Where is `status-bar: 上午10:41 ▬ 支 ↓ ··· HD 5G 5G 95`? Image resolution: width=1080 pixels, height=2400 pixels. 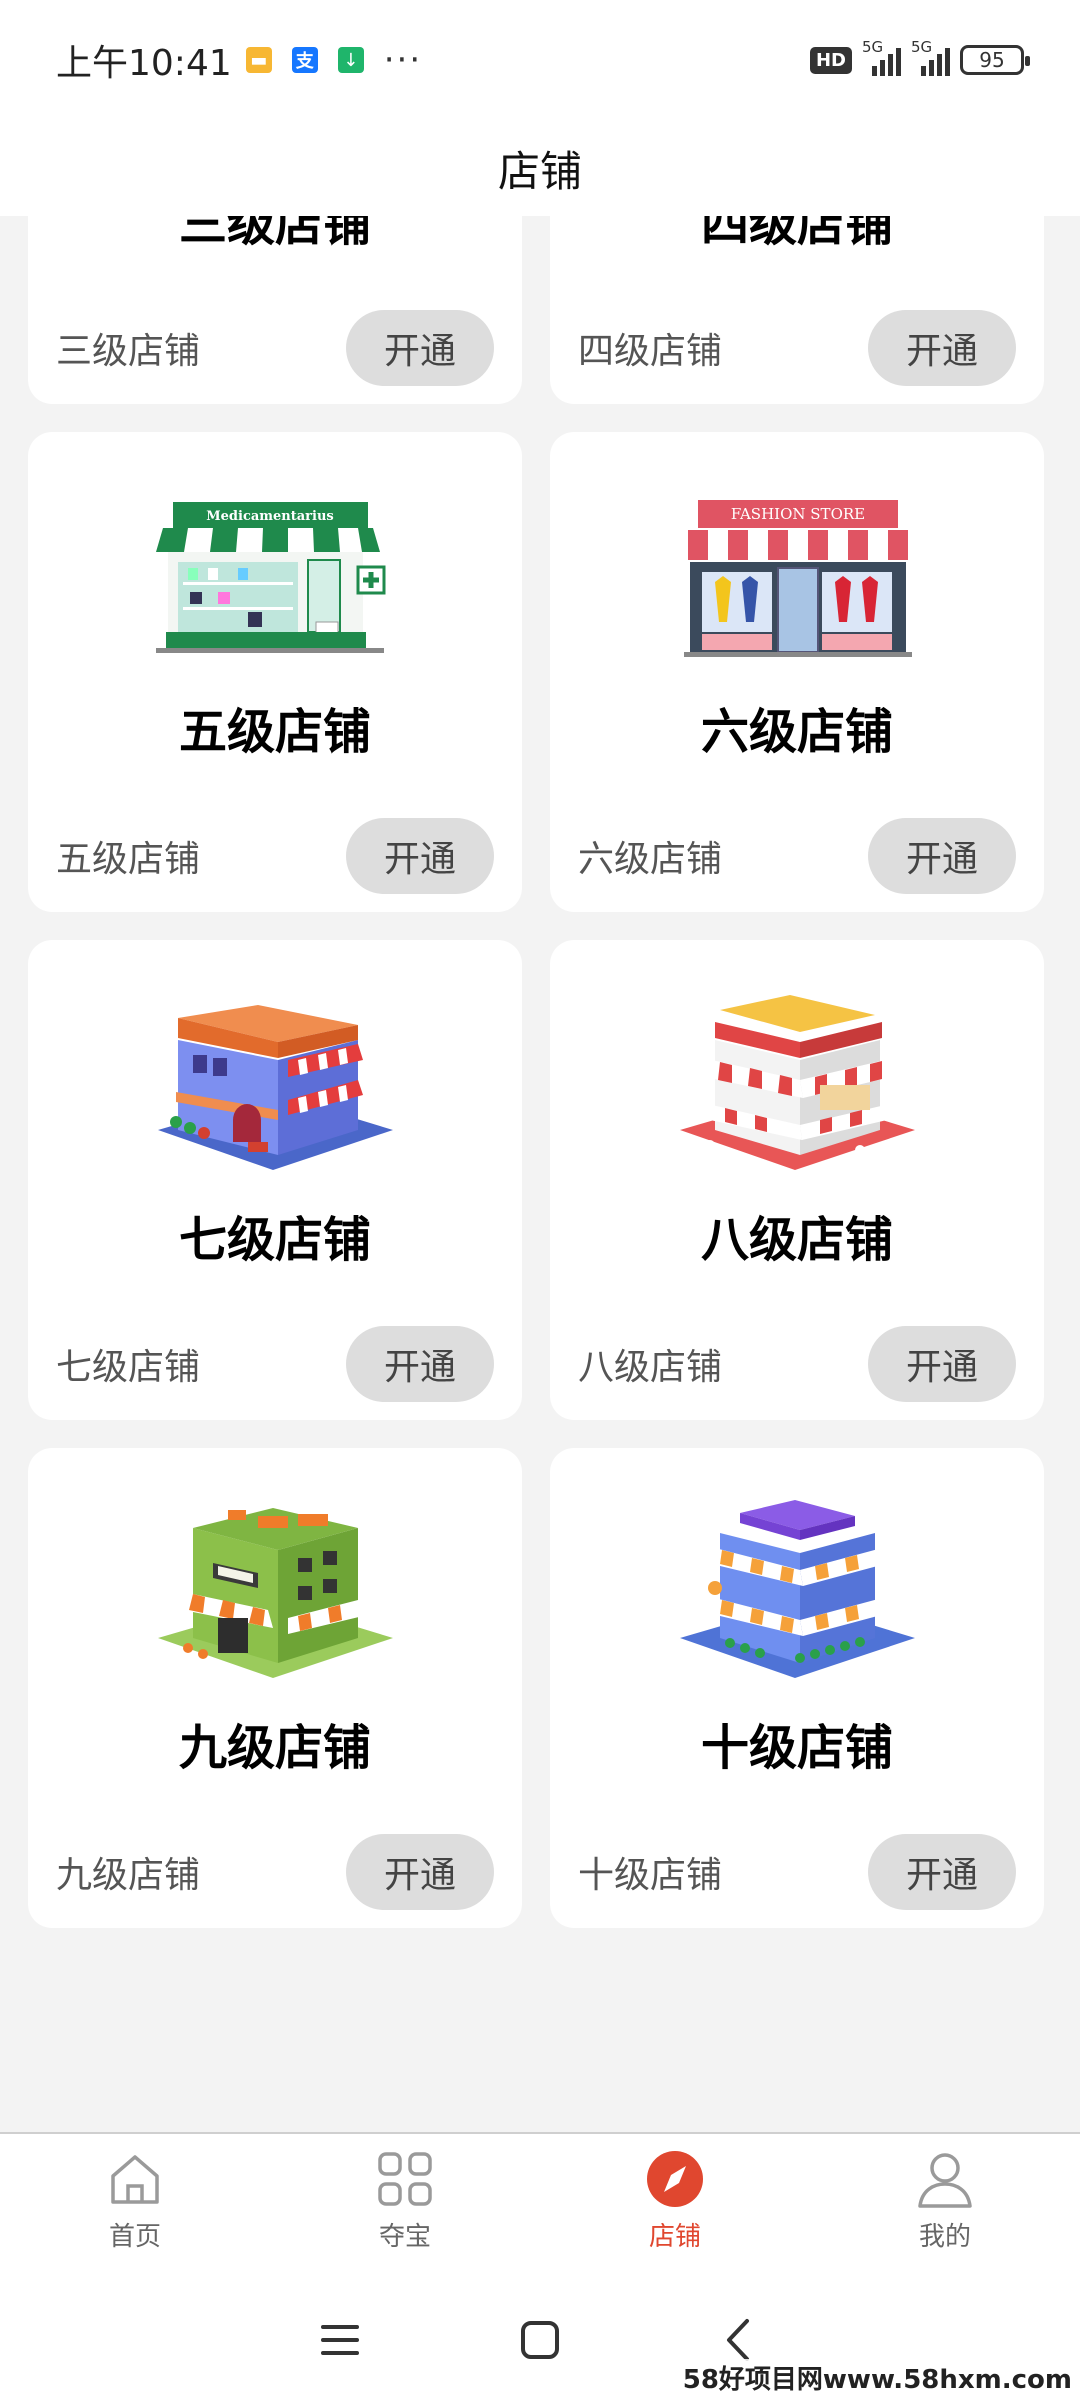
status-bar: 上午10:41 ▬ 支 ↓ ··· HD 5G 5G 95 is located at coordinates (540, 60).